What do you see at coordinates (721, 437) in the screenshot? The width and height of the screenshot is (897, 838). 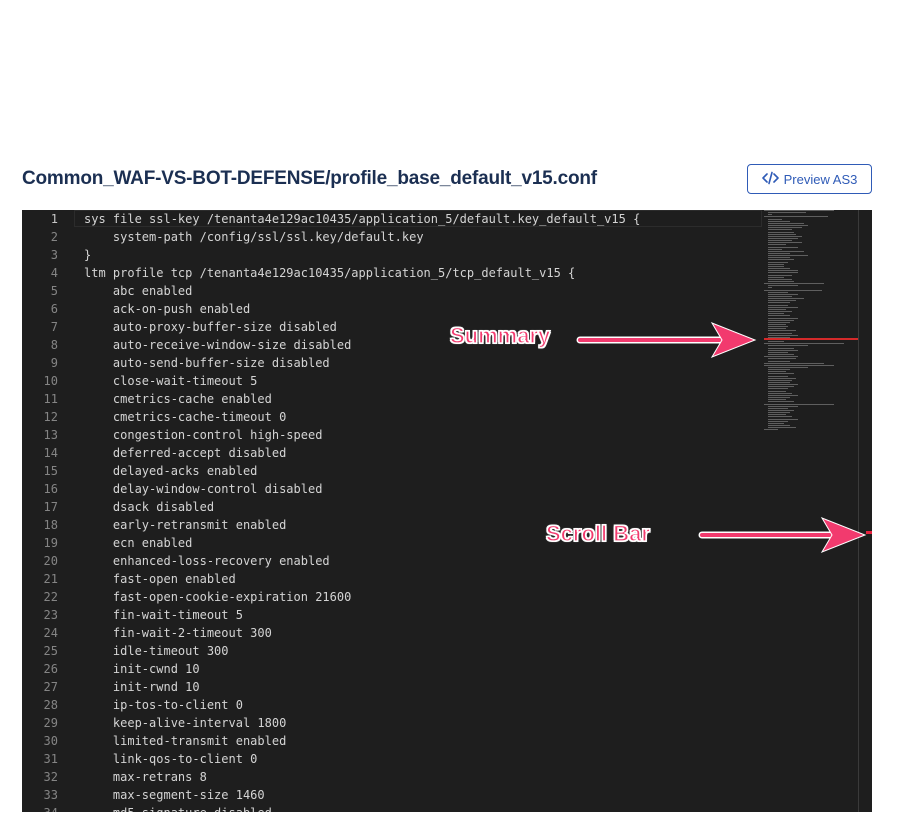 I see `annotation-arrows` at bounding box center [721, 437].